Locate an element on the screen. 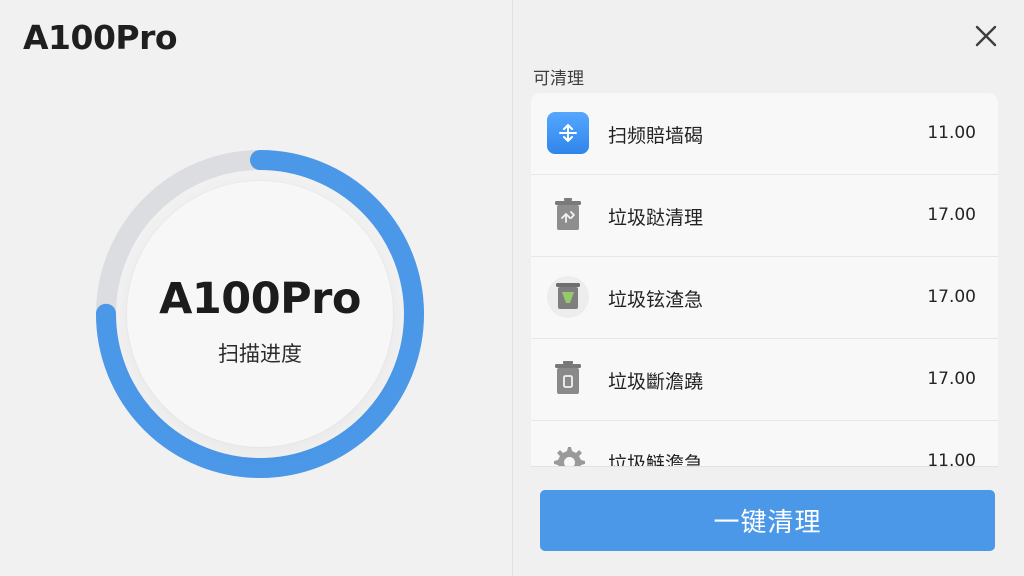 The image size is (1024, 576). close-icon is located at coordinates (986, 36).